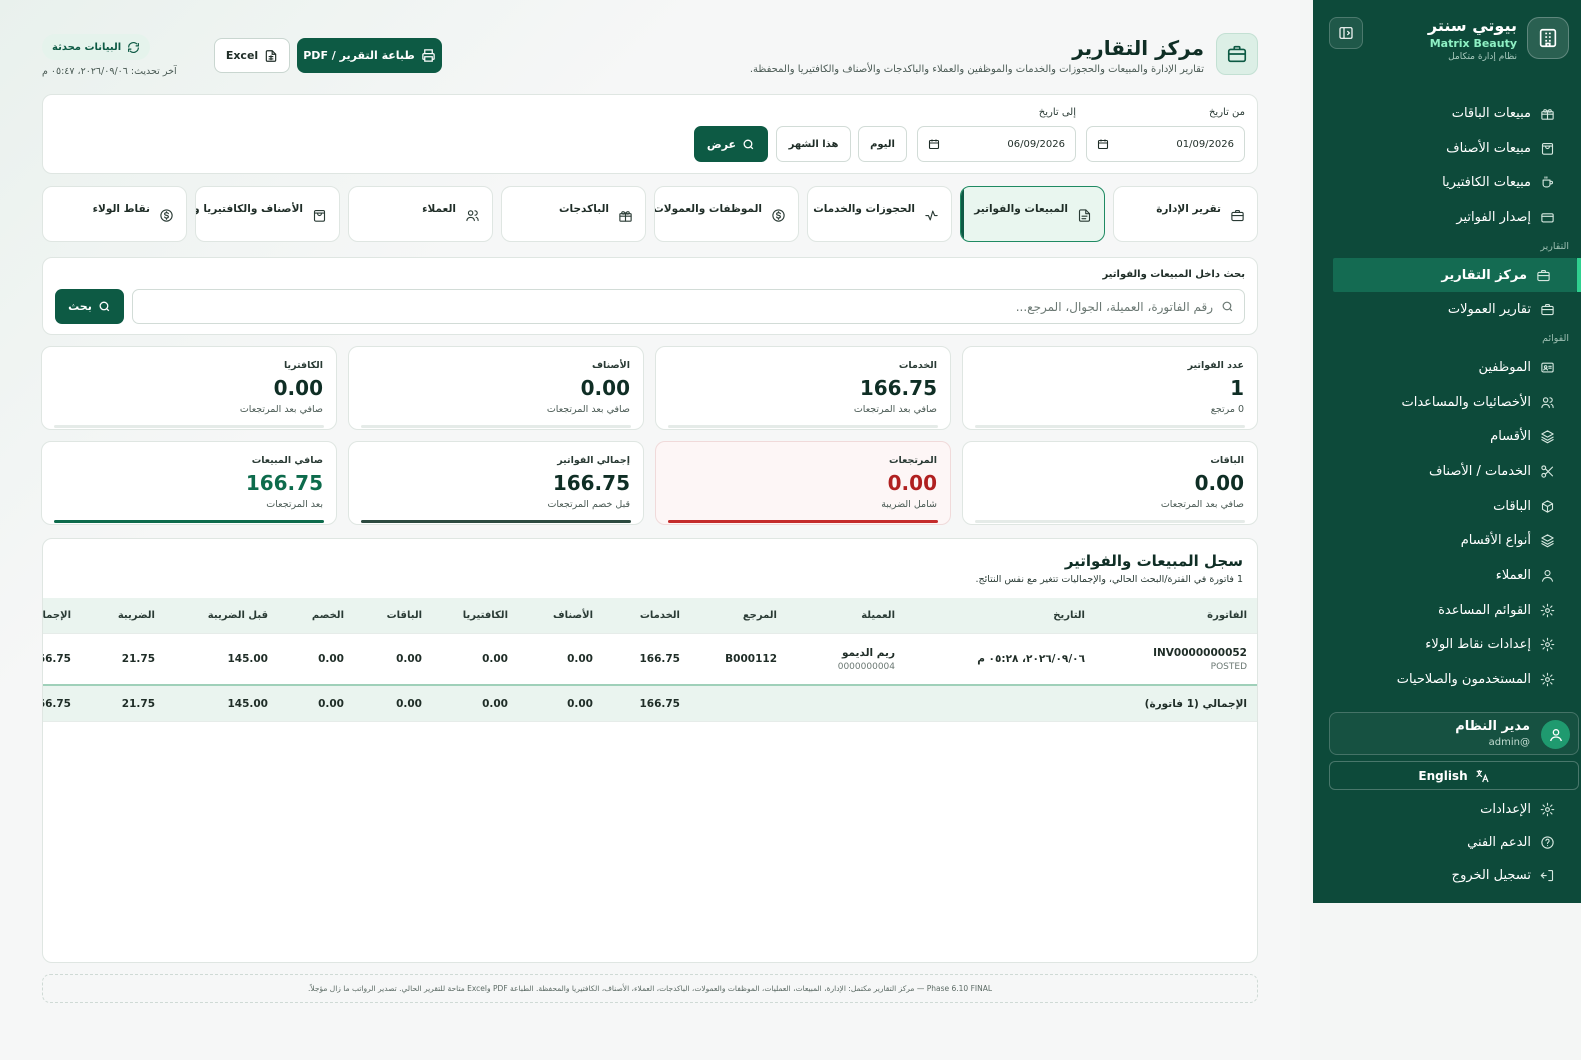 Image resolution: width=1581 pixels, height=1060 pixels. Describe the element at coordinates (1110, 483) in the screenshot. I see `stat-card: الباقات 0.00 صافي بعد المرتجعات` at that location.